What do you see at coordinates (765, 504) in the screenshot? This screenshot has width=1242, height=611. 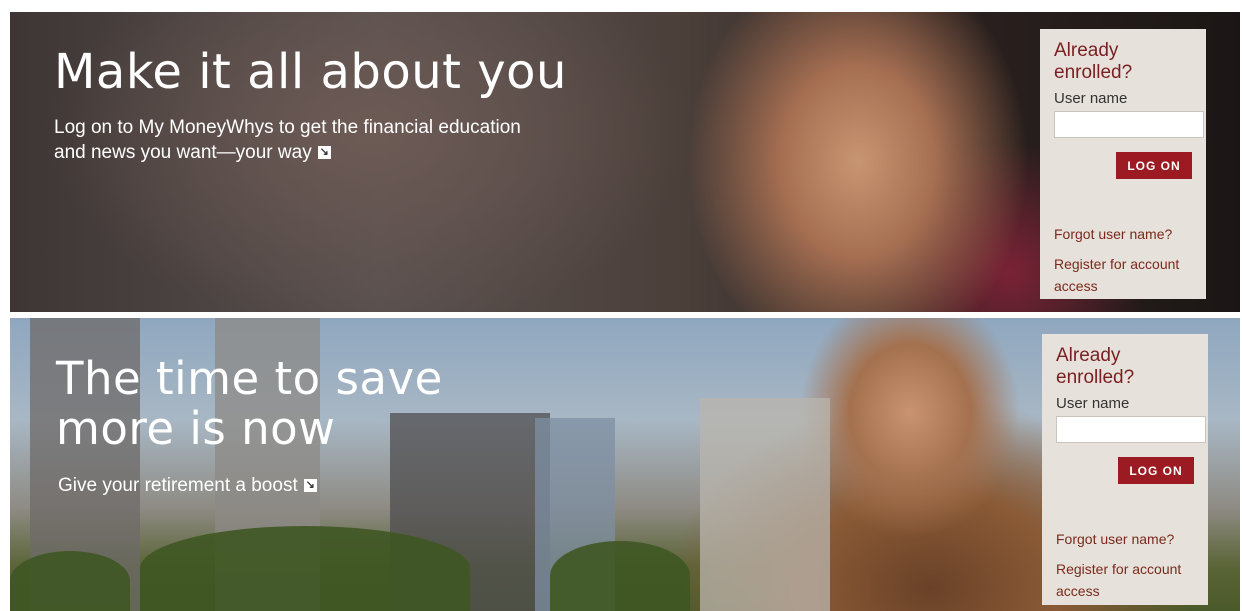 I see `background-building` at bounding box center [765, 504].